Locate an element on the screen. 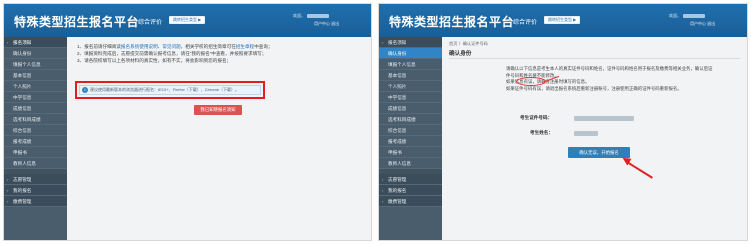  title-divider is located at coordinates (594, 58).